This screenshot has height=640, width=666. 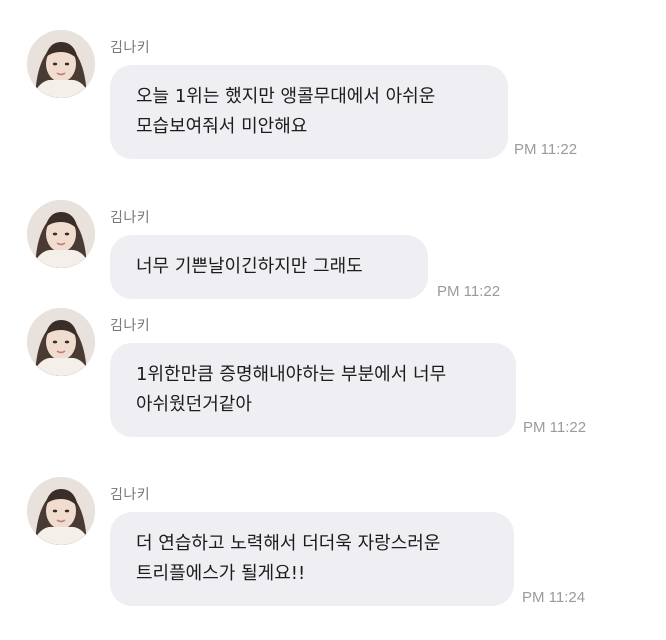 What do you see at coordinates (194, 404) in the screenshot?
I see `message-text-line: 아쉬웠던거같아` at bounding box center [194, 404].